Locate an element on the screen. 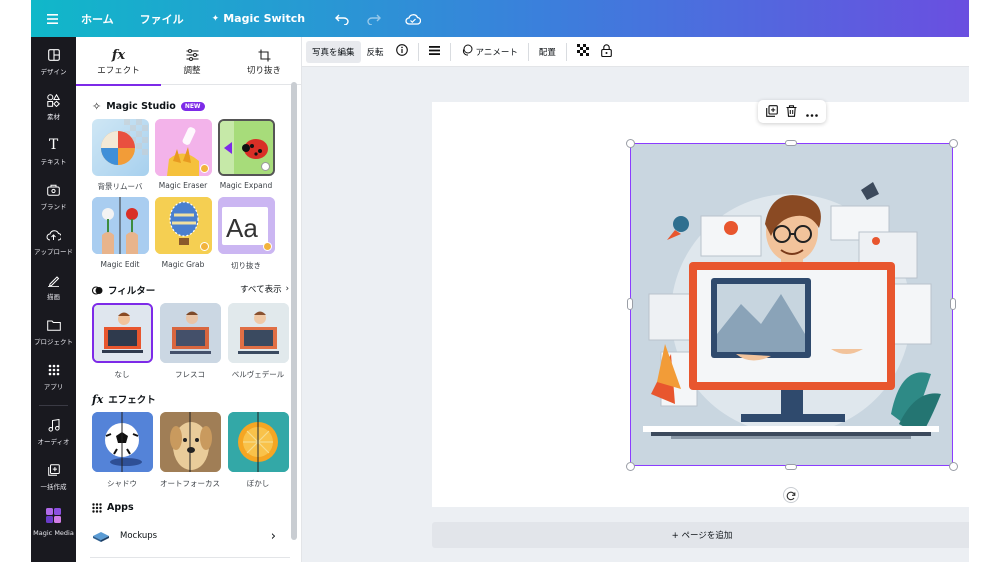  effect-label: オートフォーカス is located at coordinates (190, 483).